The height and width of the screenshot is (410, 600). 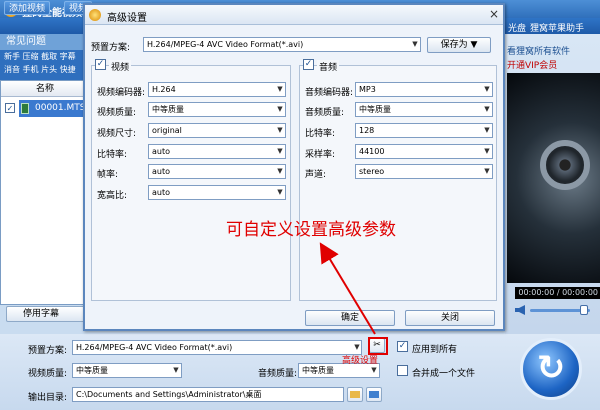 I want to click on annotation-arrow, so click(x=347, y=288).